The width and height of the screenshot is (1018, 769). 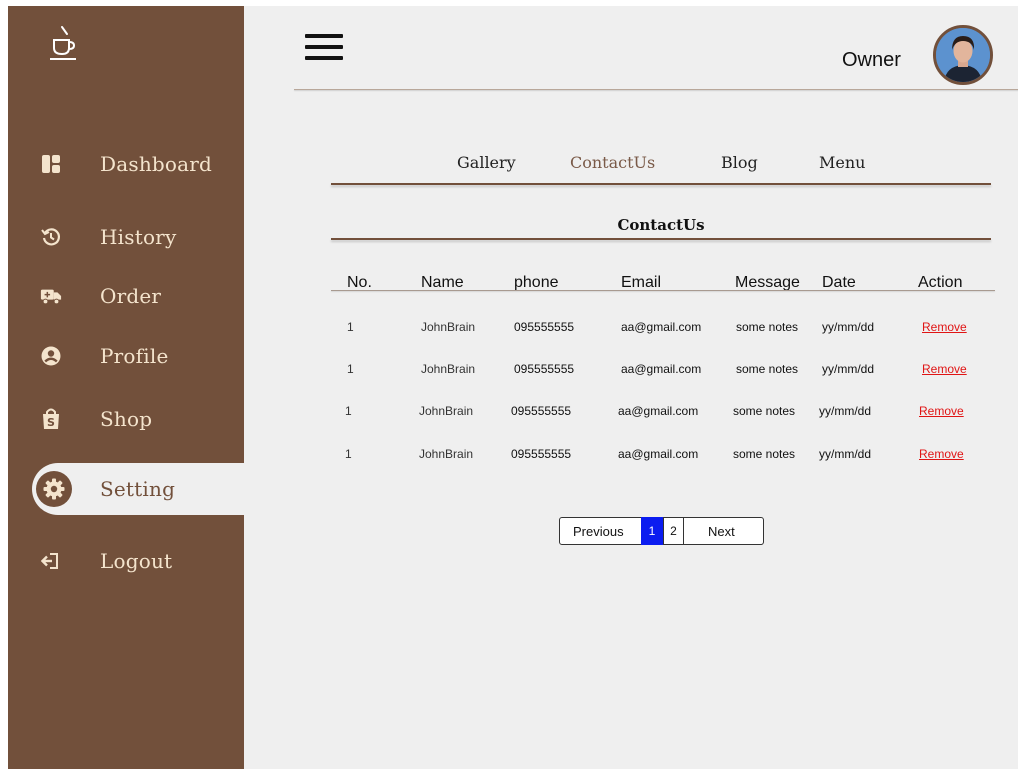 I want to click on shopping-bag-icon: S, so click(x=51, y=419).